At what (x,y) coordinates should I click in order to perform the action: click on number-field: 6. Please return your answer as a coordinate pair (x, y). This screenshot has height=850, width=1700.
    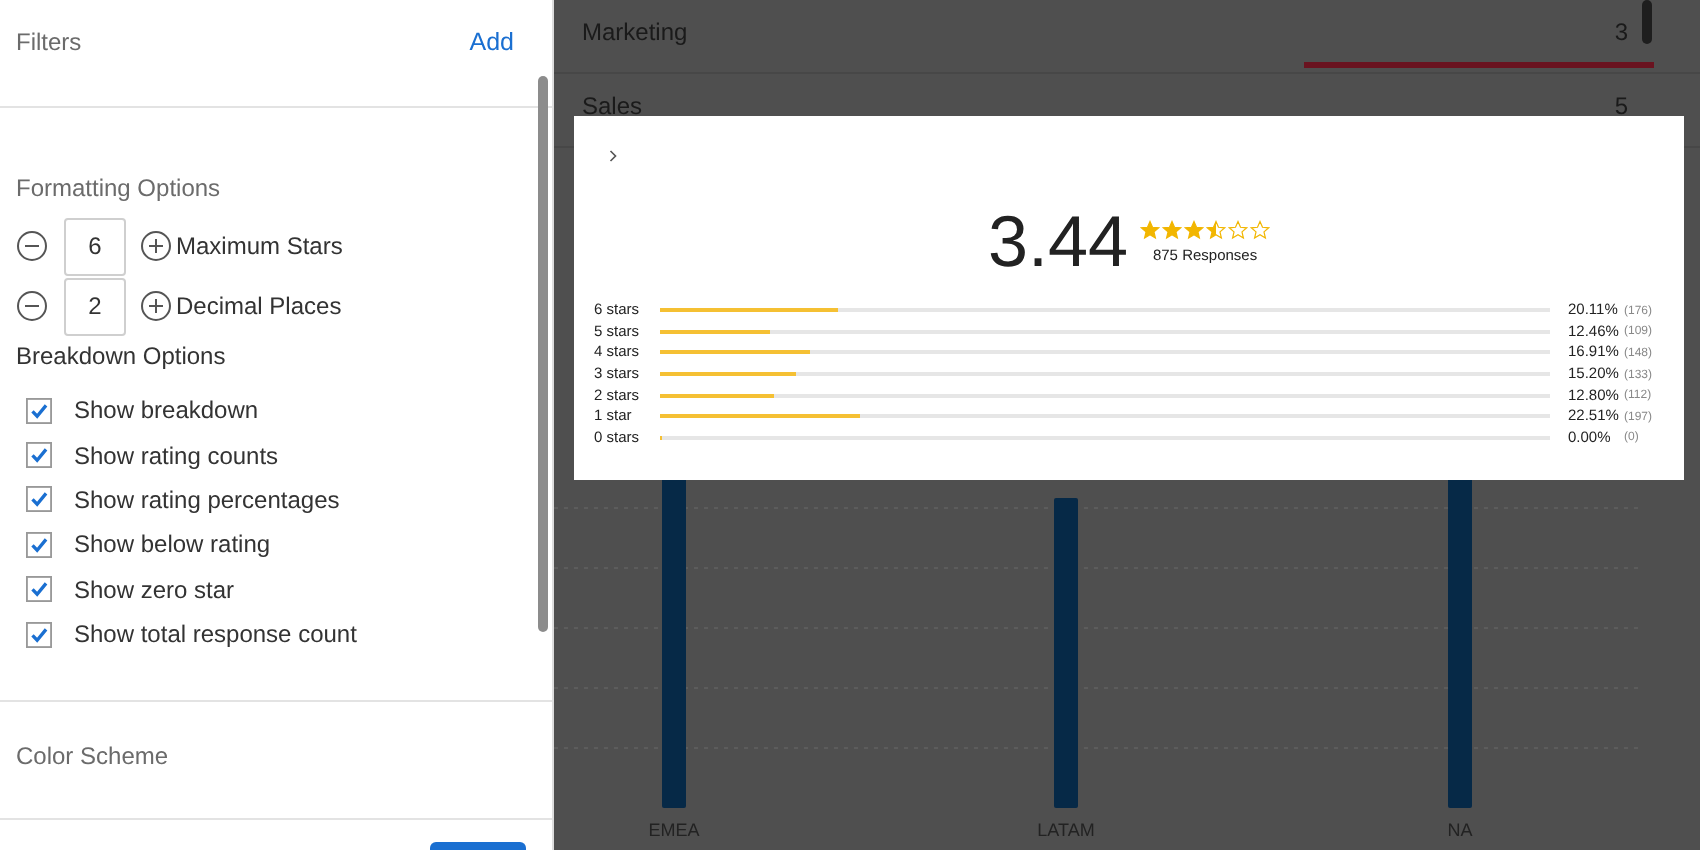
    Looking at the image, I should click on (95, 246).